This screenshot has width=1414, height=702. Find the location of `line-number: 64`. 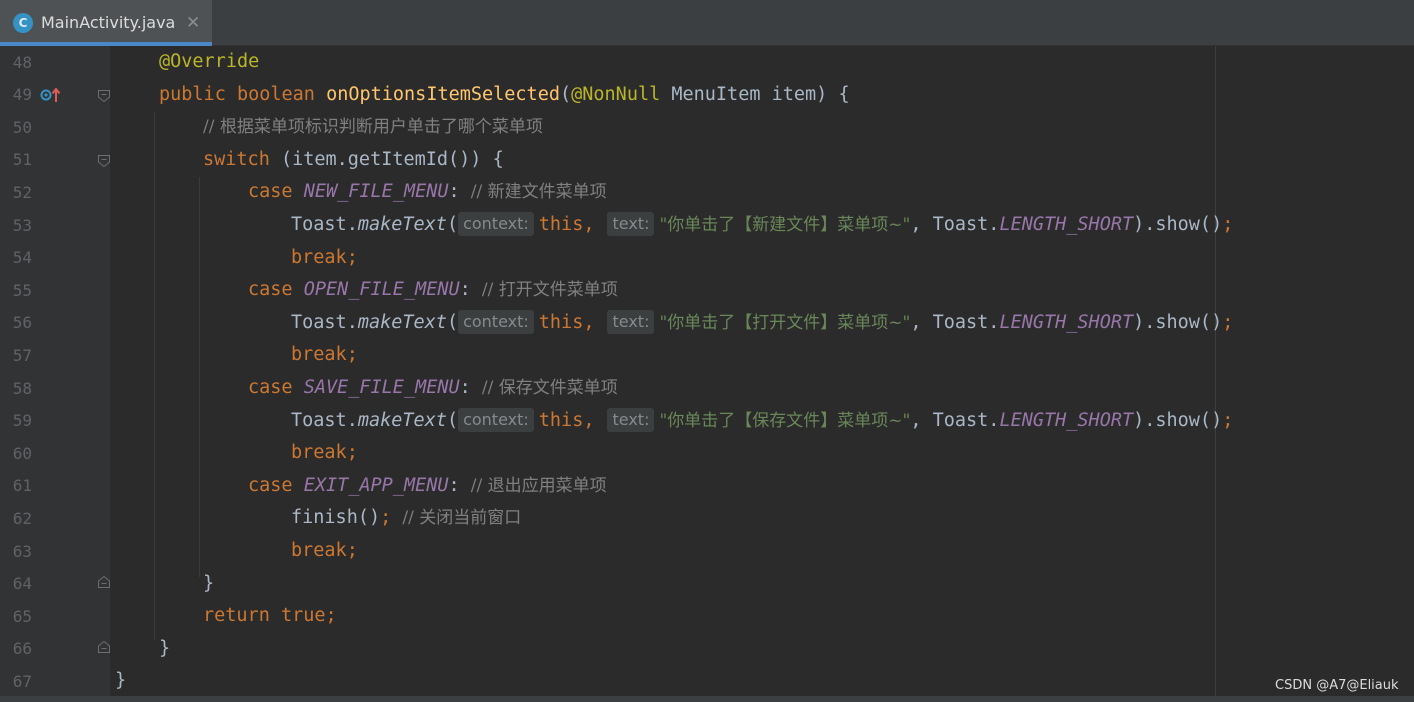

line-number: 64 is located at coordinates (22, 584).